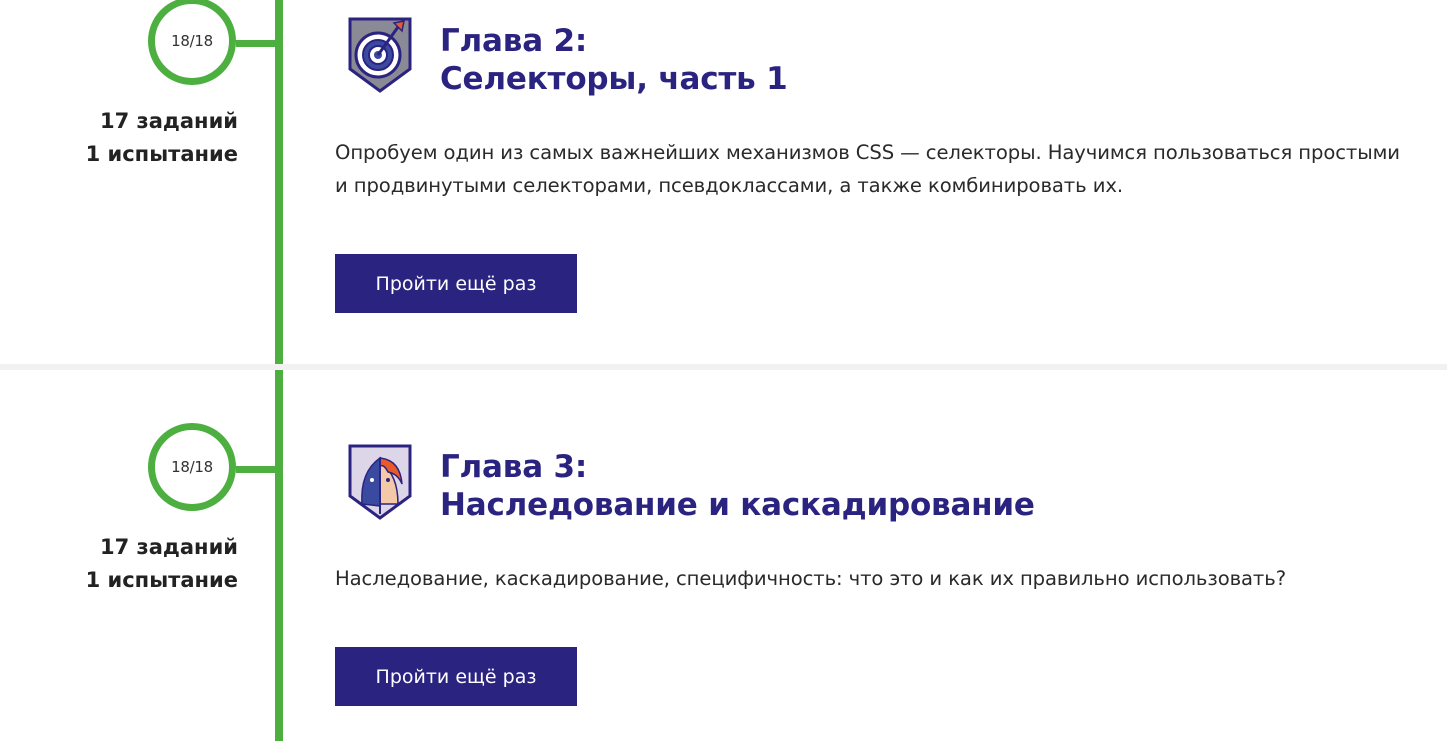 This screenshot has width=1447, height=741. I want to click on chapter-title: Глава 3: Наследование и каскадирование, so click(737, 486).